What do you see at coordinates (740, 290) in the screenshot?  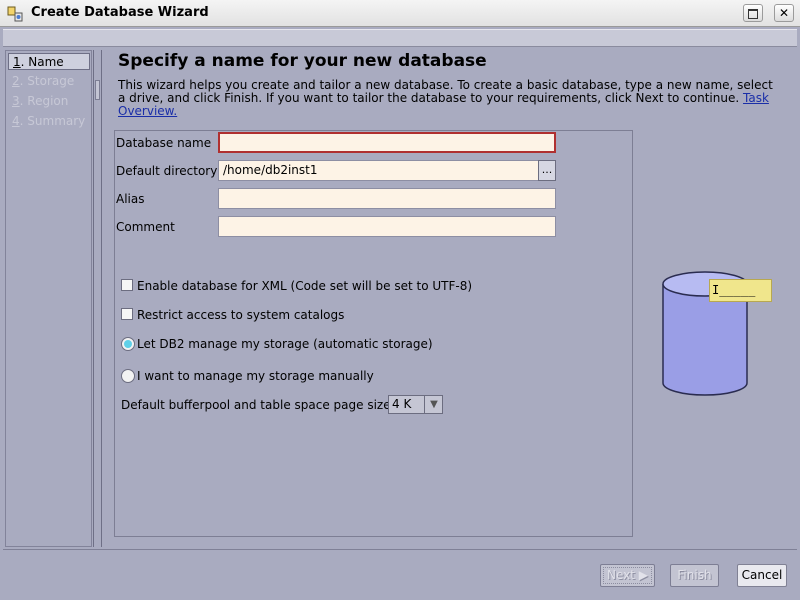 I see `illustration-tooltip: I_____` at bounding box center [740, 290].